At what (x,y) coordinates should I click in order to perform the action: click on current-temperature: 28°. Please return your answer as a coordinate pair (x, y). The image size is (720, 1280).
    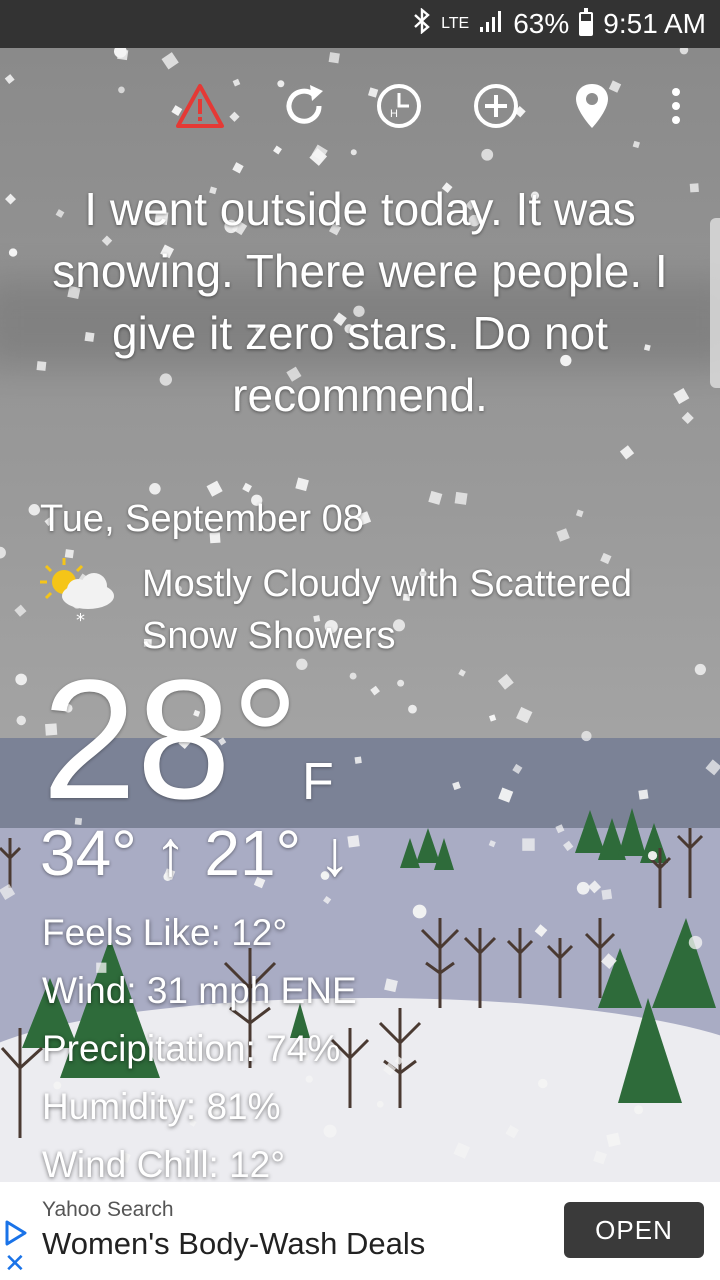
    Looking at the image, I should click on (171, 740).